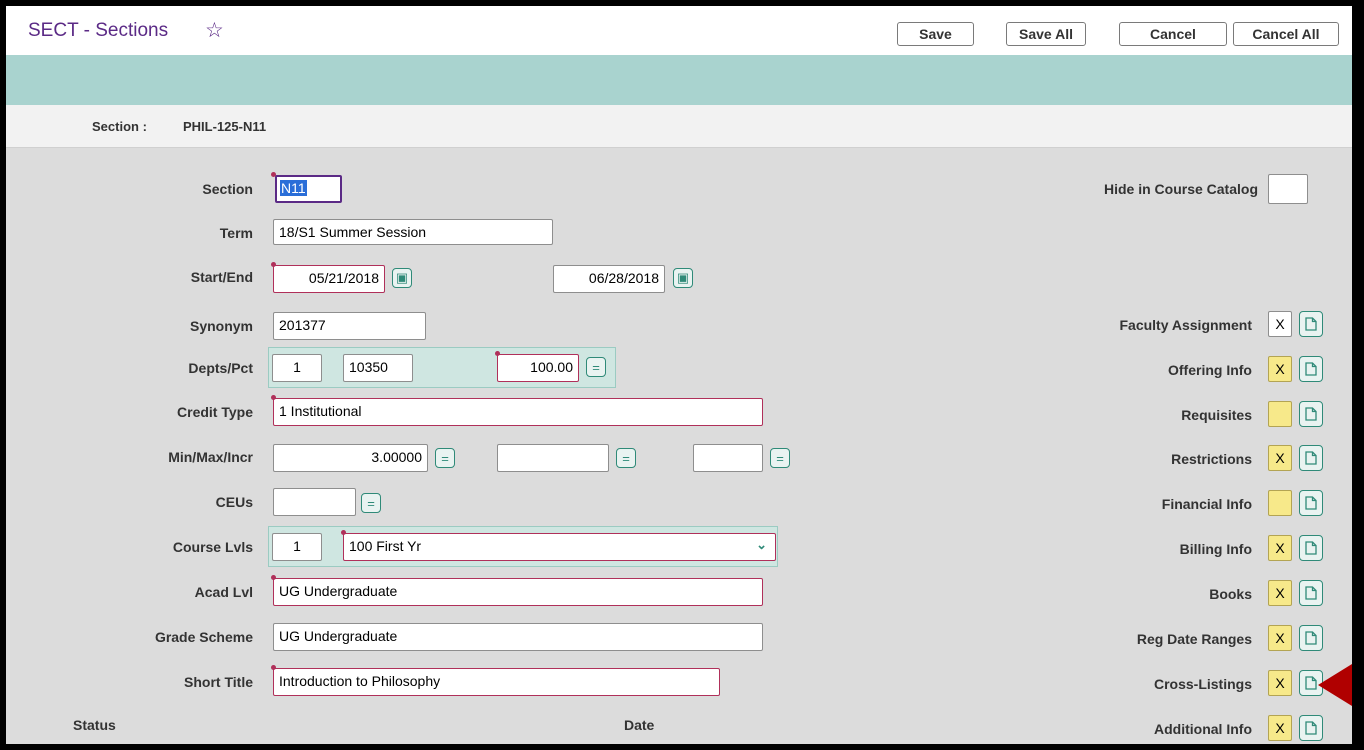  Describe the element at coordinates (234, 502) in the screenshot. I see `ceus-label: CEUs` at that location.